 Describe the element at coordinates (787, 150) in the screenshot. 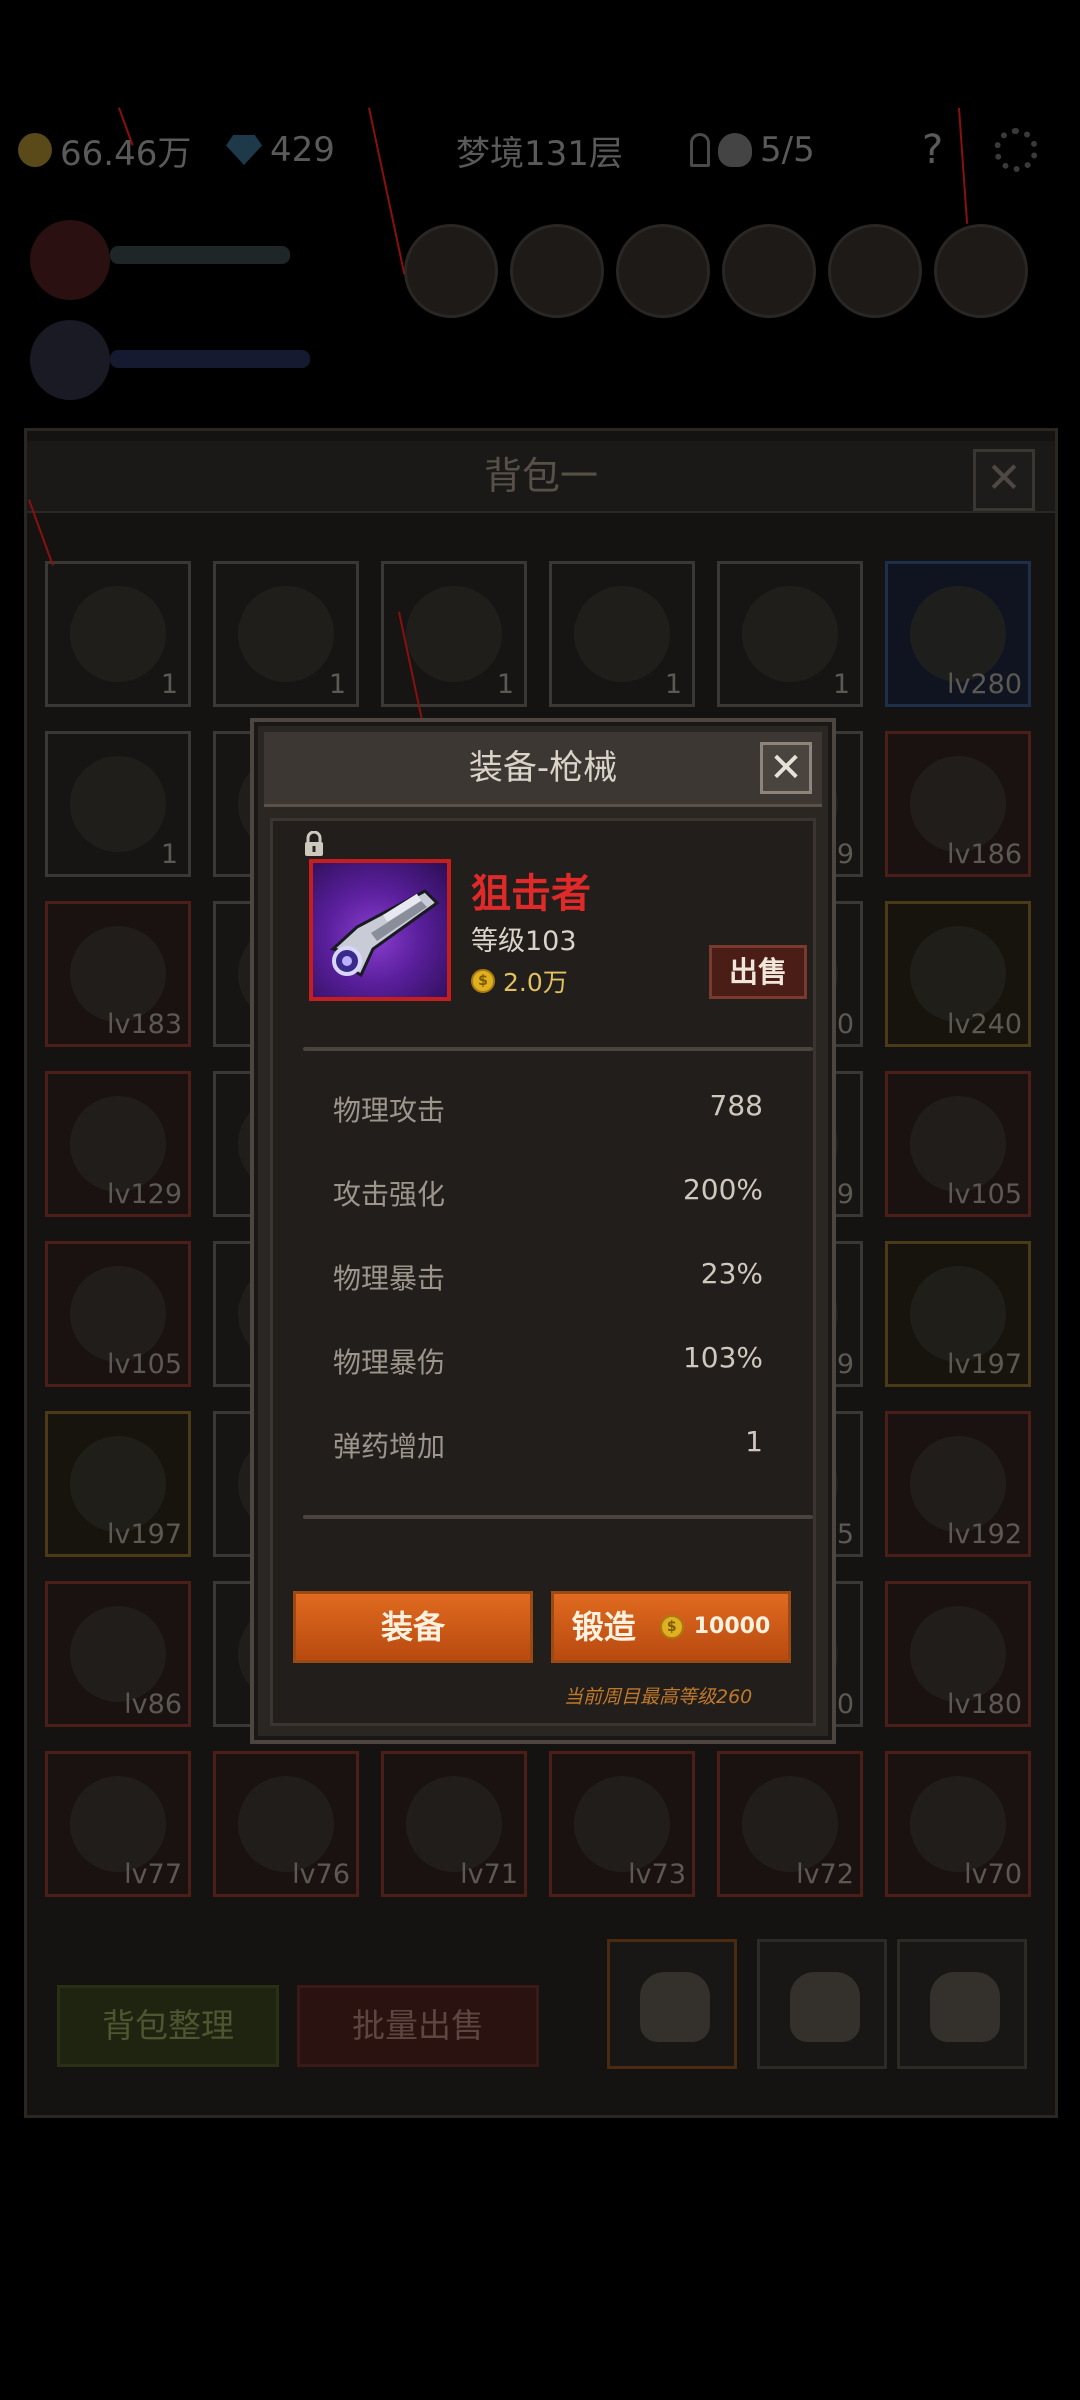

I see `key-amount: 5/5` at that location.